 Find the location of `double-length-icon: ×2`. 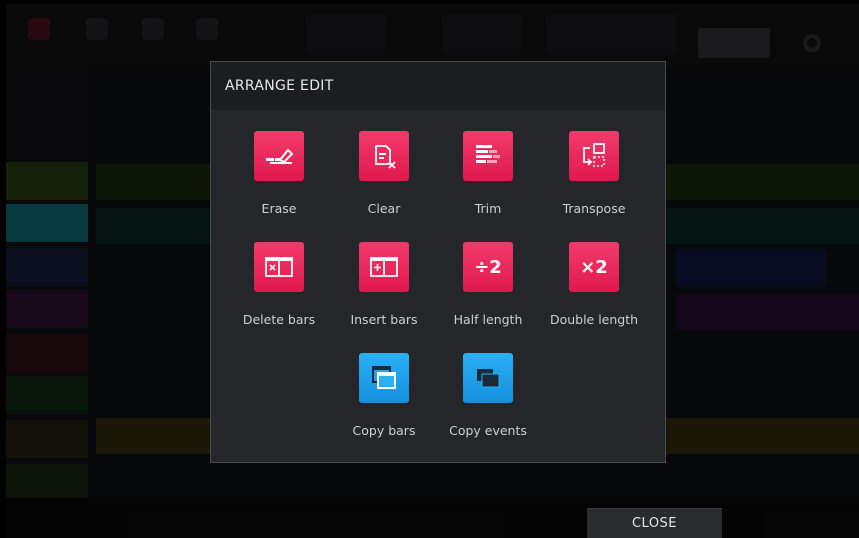

double-length-icon: ×2 is located at coordinates (594, 267).